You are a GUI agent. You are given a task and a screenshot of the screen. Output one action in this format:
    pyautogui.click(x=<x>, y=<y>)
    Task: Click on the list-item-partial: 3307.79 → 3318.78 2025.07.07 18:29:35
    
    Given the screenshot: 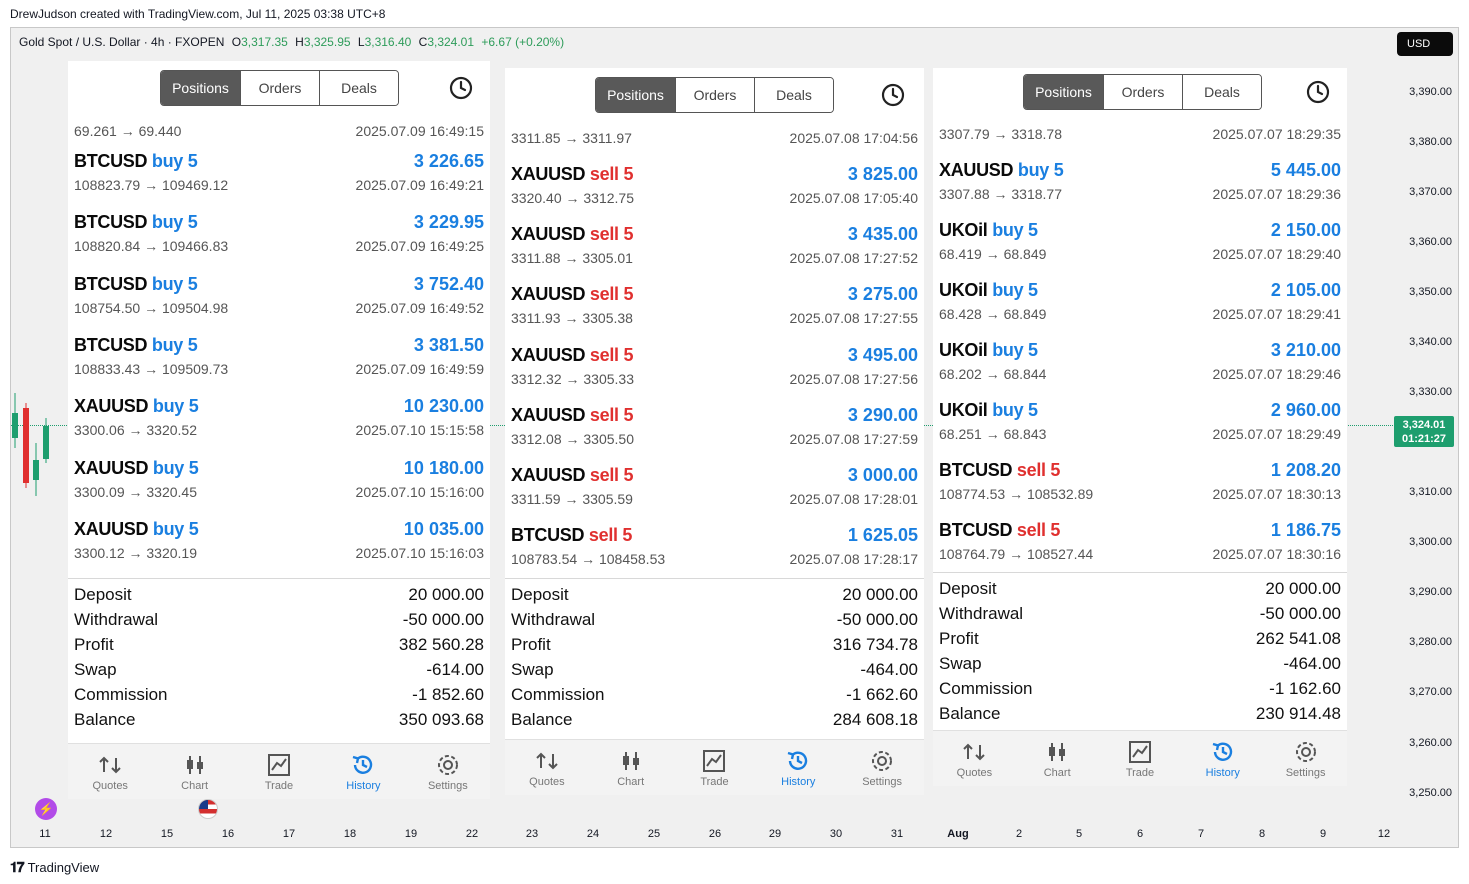 What is the action you would take?
    pyautogui.click(x=1140, y=136)
    